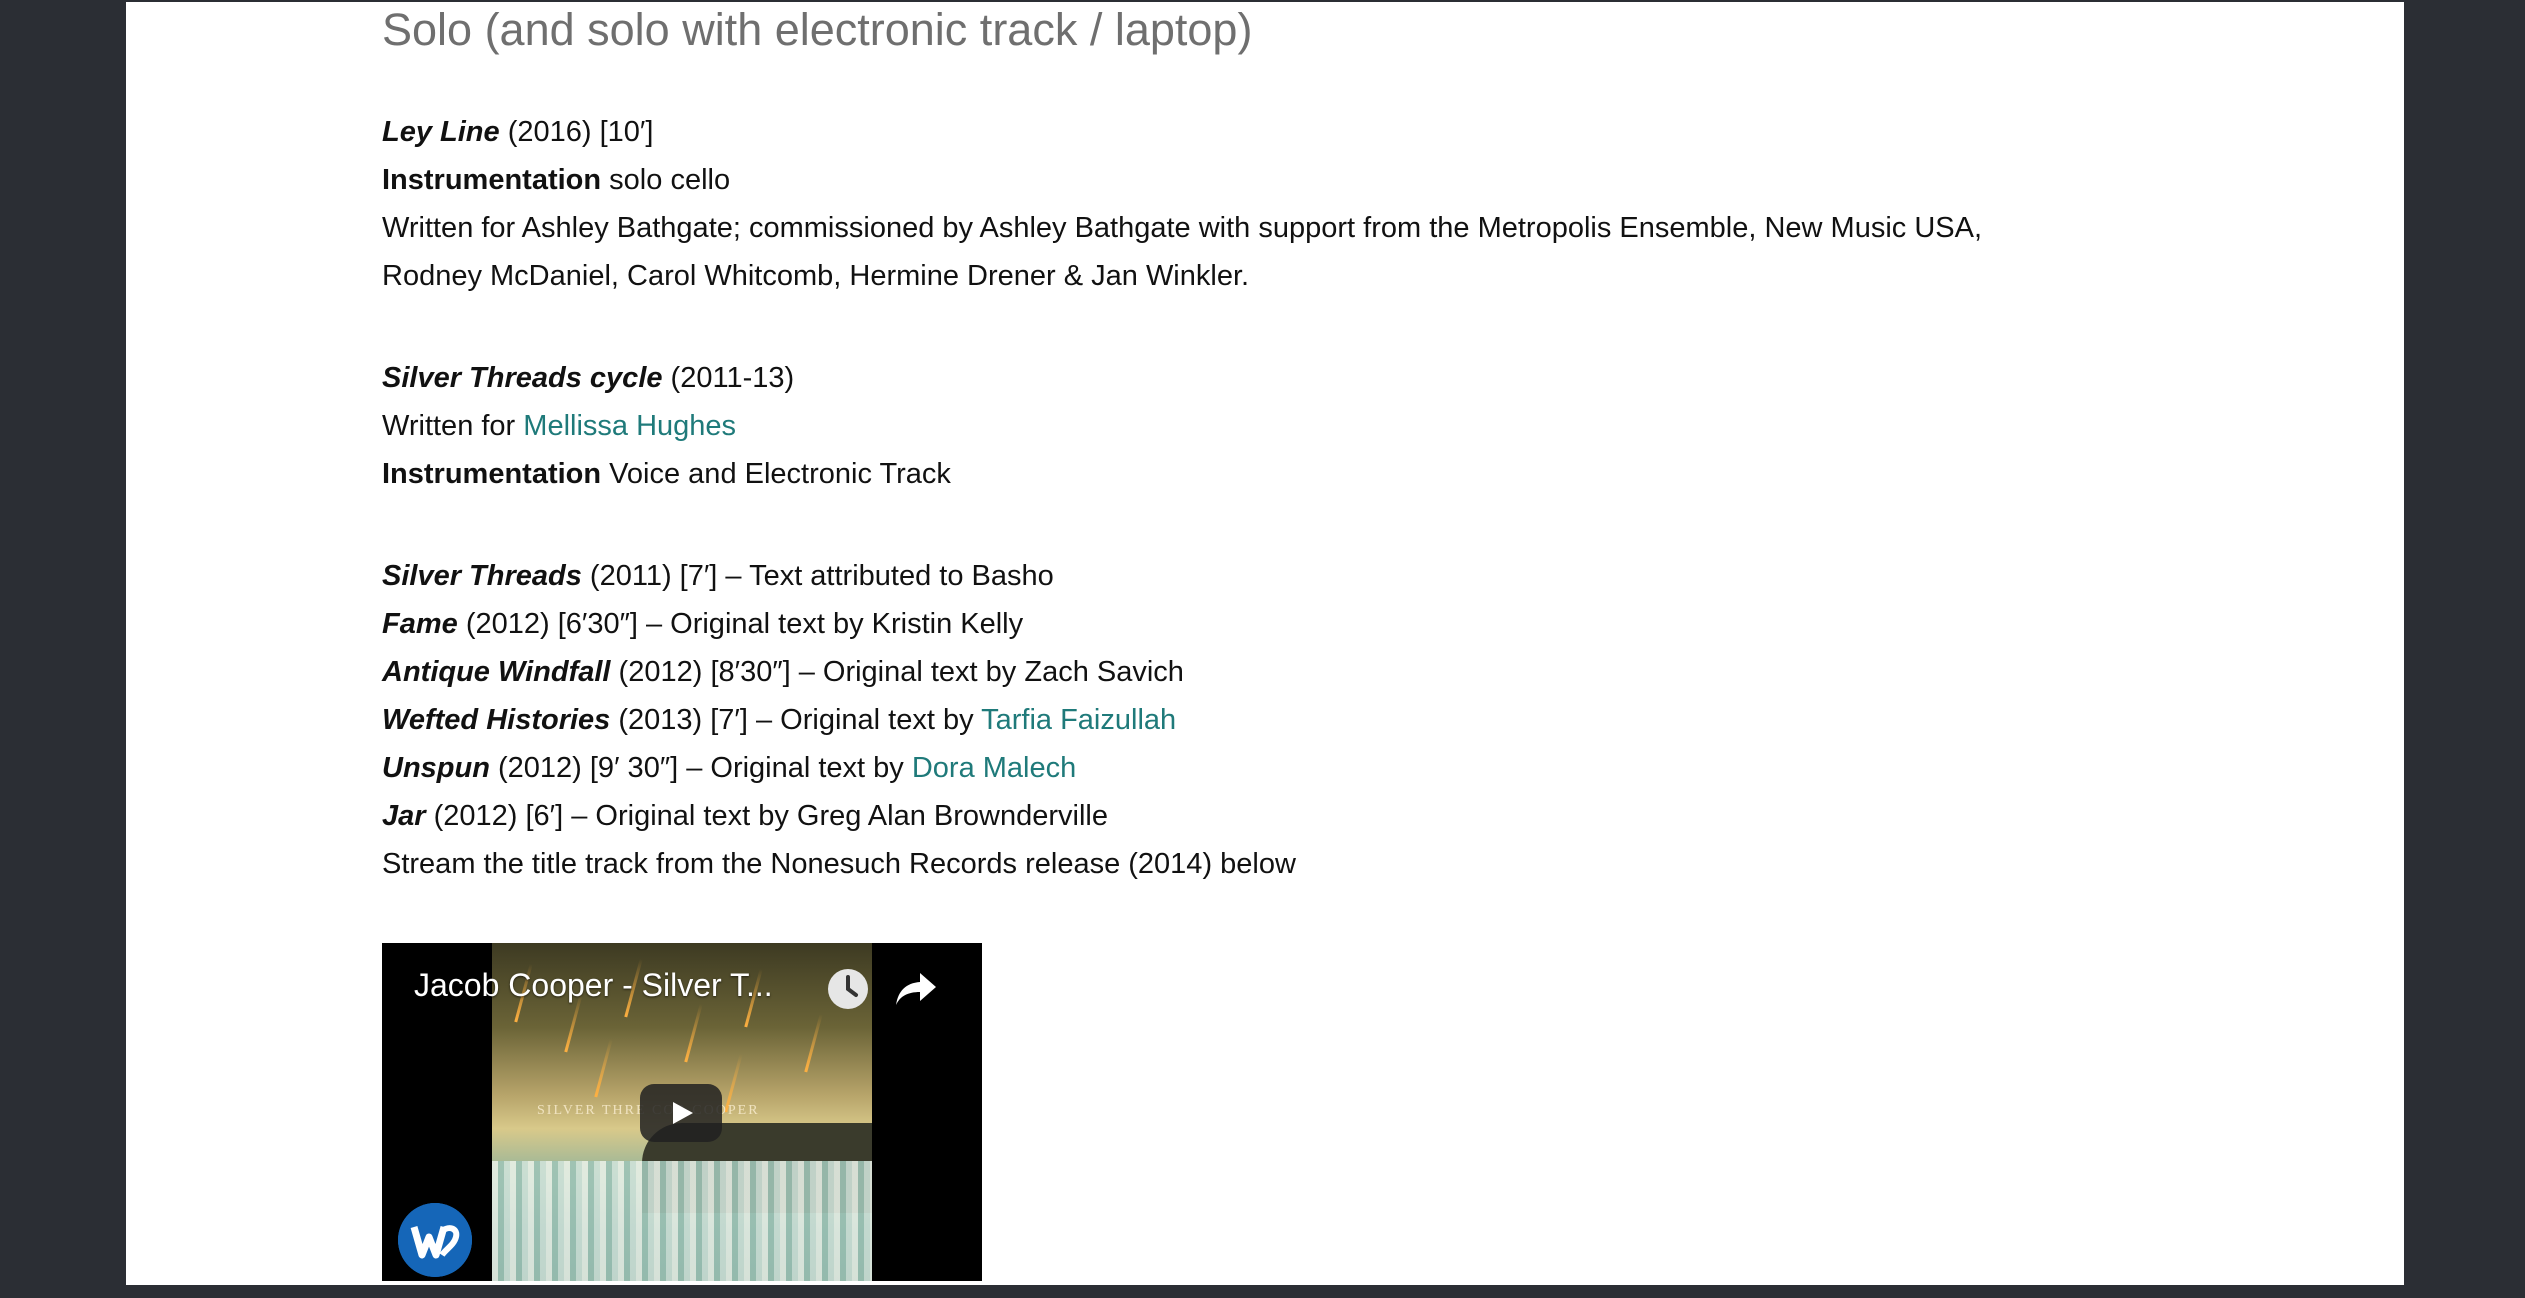 The image size is (2525, 1298). Describe the element at coordinates (914, 989) in the screenshot. I see `share-icon` at that location.